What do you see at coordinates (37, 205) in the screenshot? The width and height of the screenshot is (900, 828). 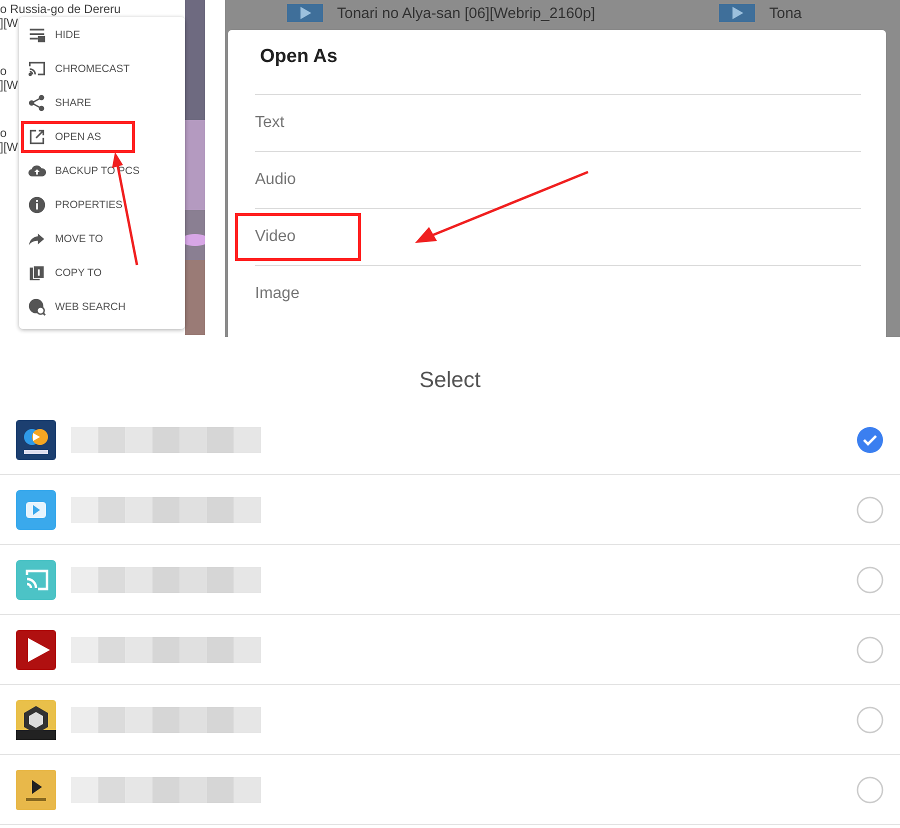 I see `info-icon` at bounding box center [37, 205].